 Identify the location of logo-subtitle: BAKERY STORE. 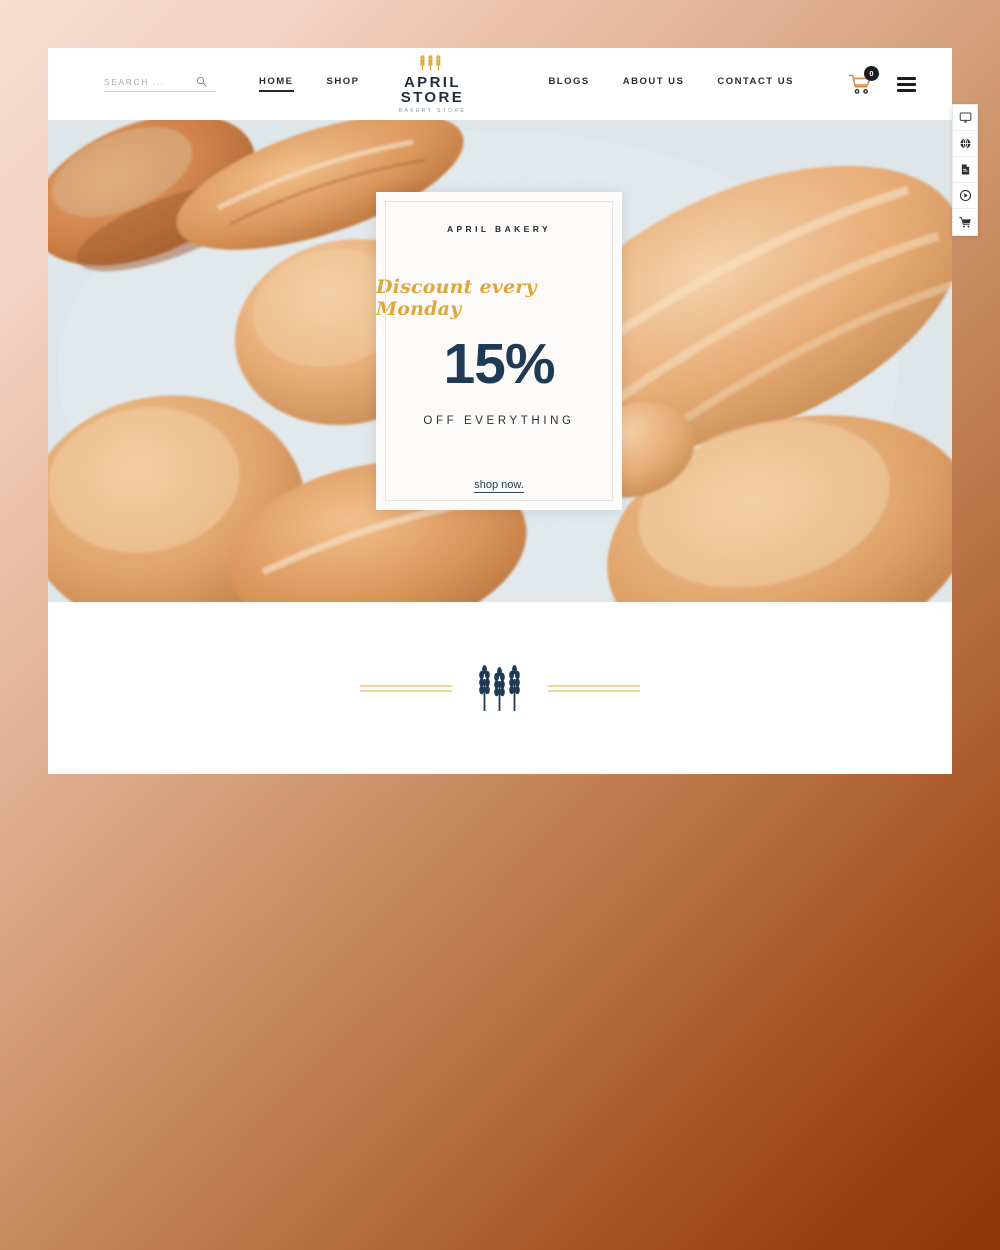
(432, 111).